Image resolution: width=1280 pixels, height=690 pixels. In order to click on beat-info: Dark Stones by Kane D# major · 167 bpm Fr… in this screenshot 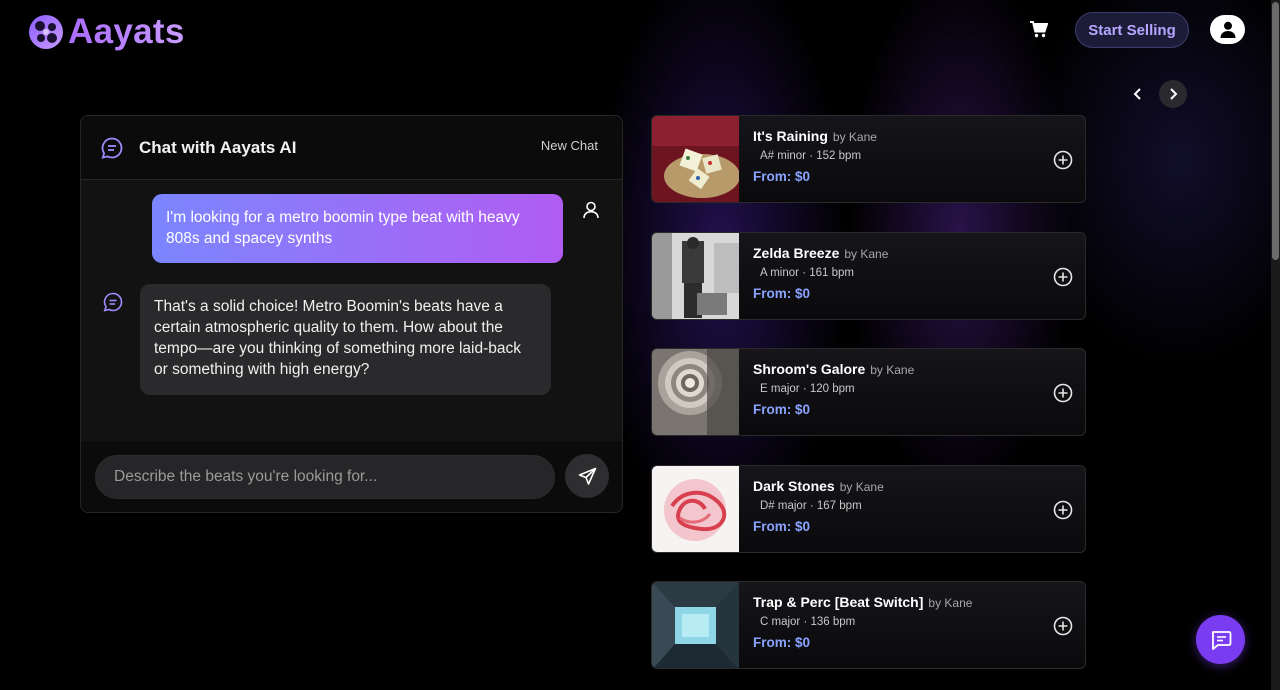, I will do `click(818, 506)`.